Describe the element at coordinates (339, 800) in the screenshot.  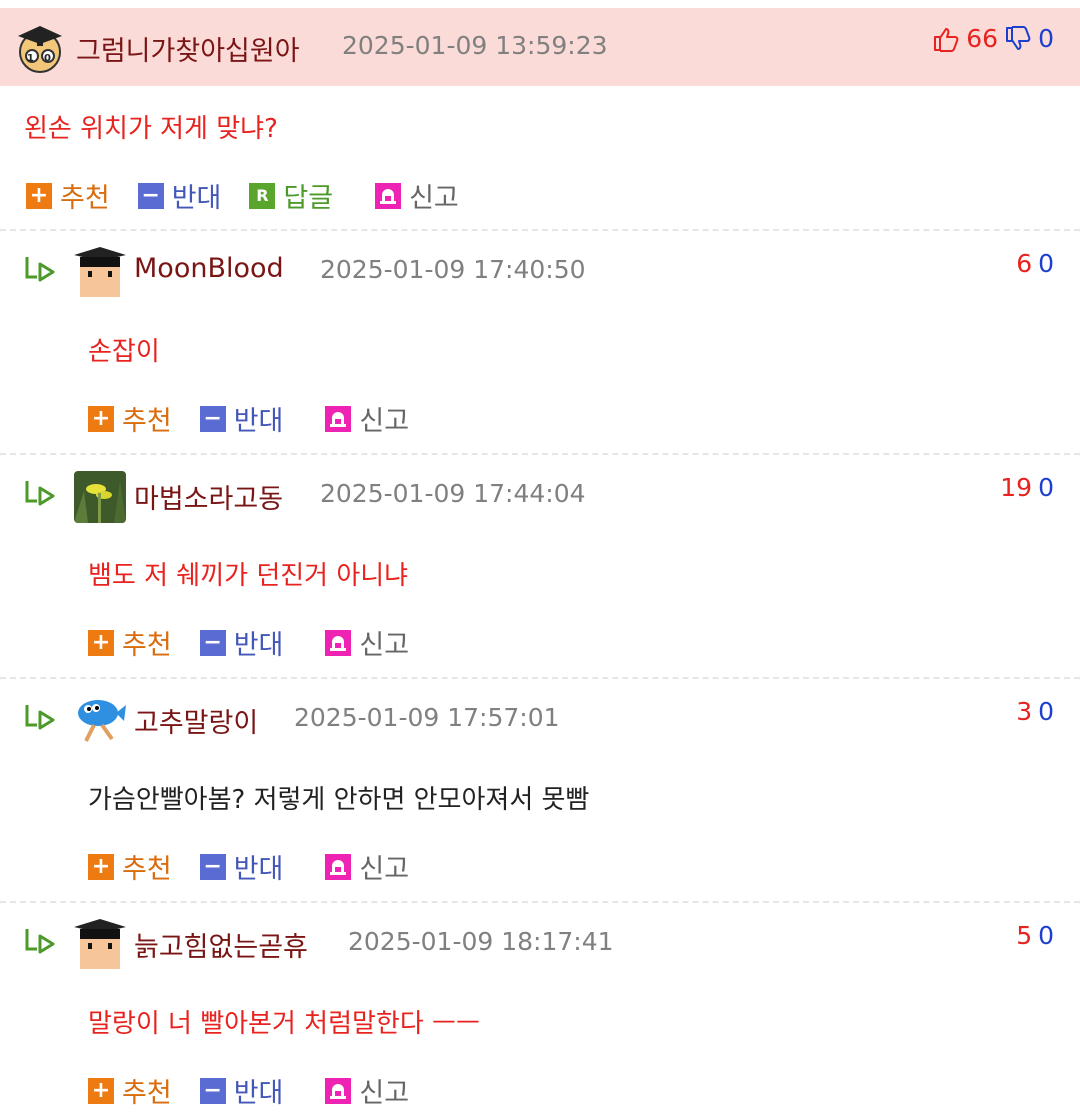
I see `comment-text: 가슴안빨아봄? 저렇게 안하면 안모아져서 못빰` at that location.